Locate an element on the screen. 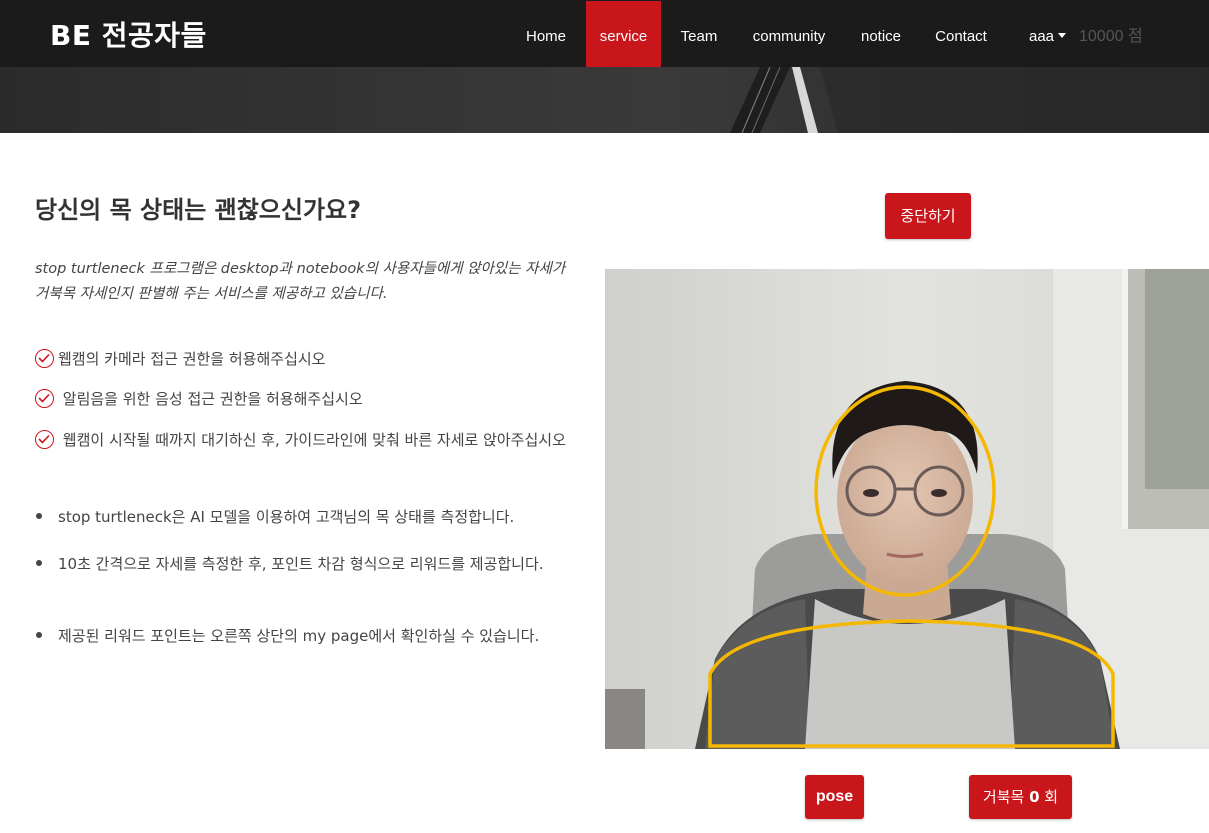  nav-item-notice: notice is located at coordinates (881, 35).